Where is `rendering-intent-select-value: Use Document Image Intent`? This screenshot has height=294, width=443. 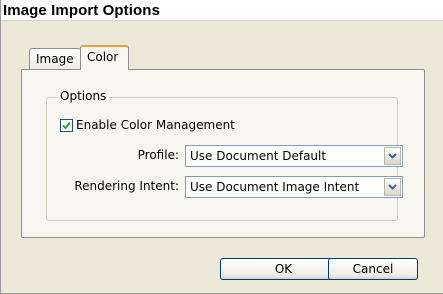 rendering-intent-select-value: Use Document Image Intent is located at coordinates (275, 187).